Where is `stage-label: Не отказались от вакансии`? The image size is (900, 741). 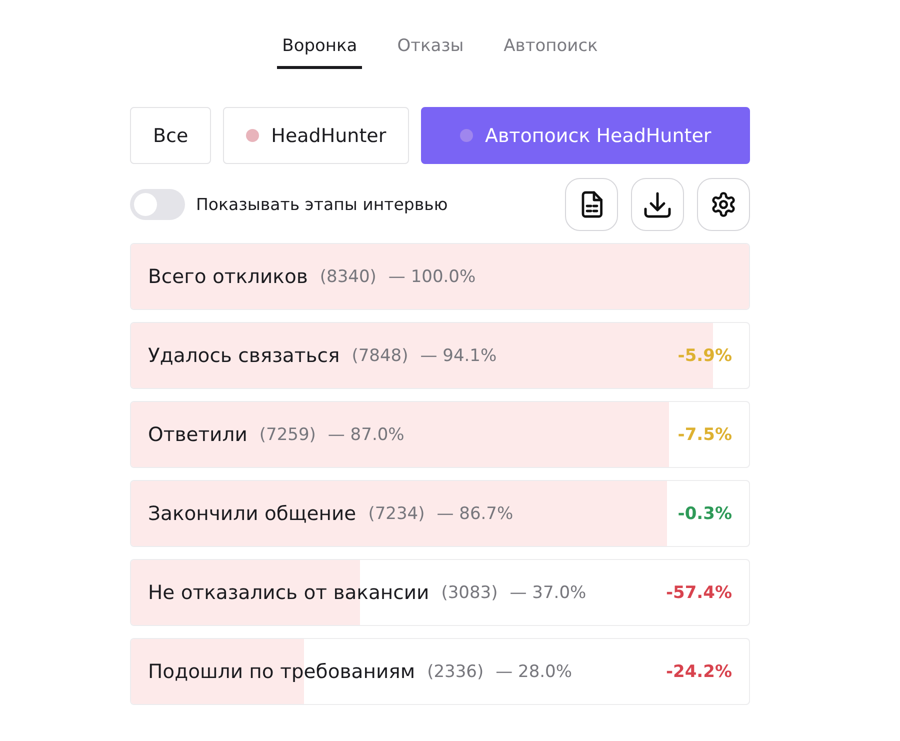
stage-label: Не отказались от вакансии is located at coordinates (289, 592).